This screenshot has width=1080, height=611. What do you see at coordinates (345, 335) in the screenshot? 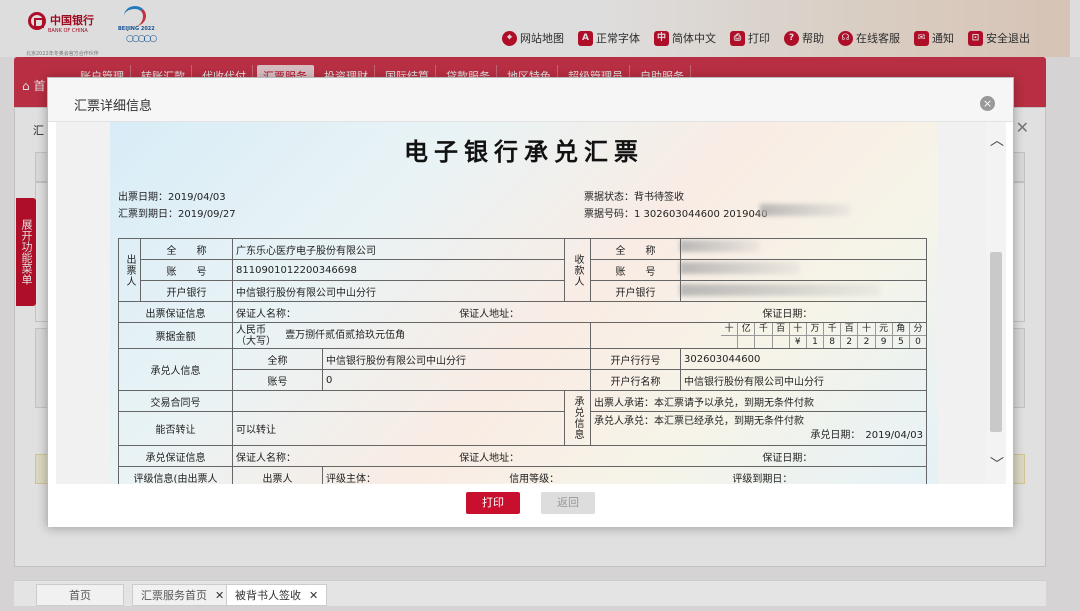
I see `amount-words: 壹万捌仟贰佰贰拾玖元伍角` at bounding box center [345, 335].